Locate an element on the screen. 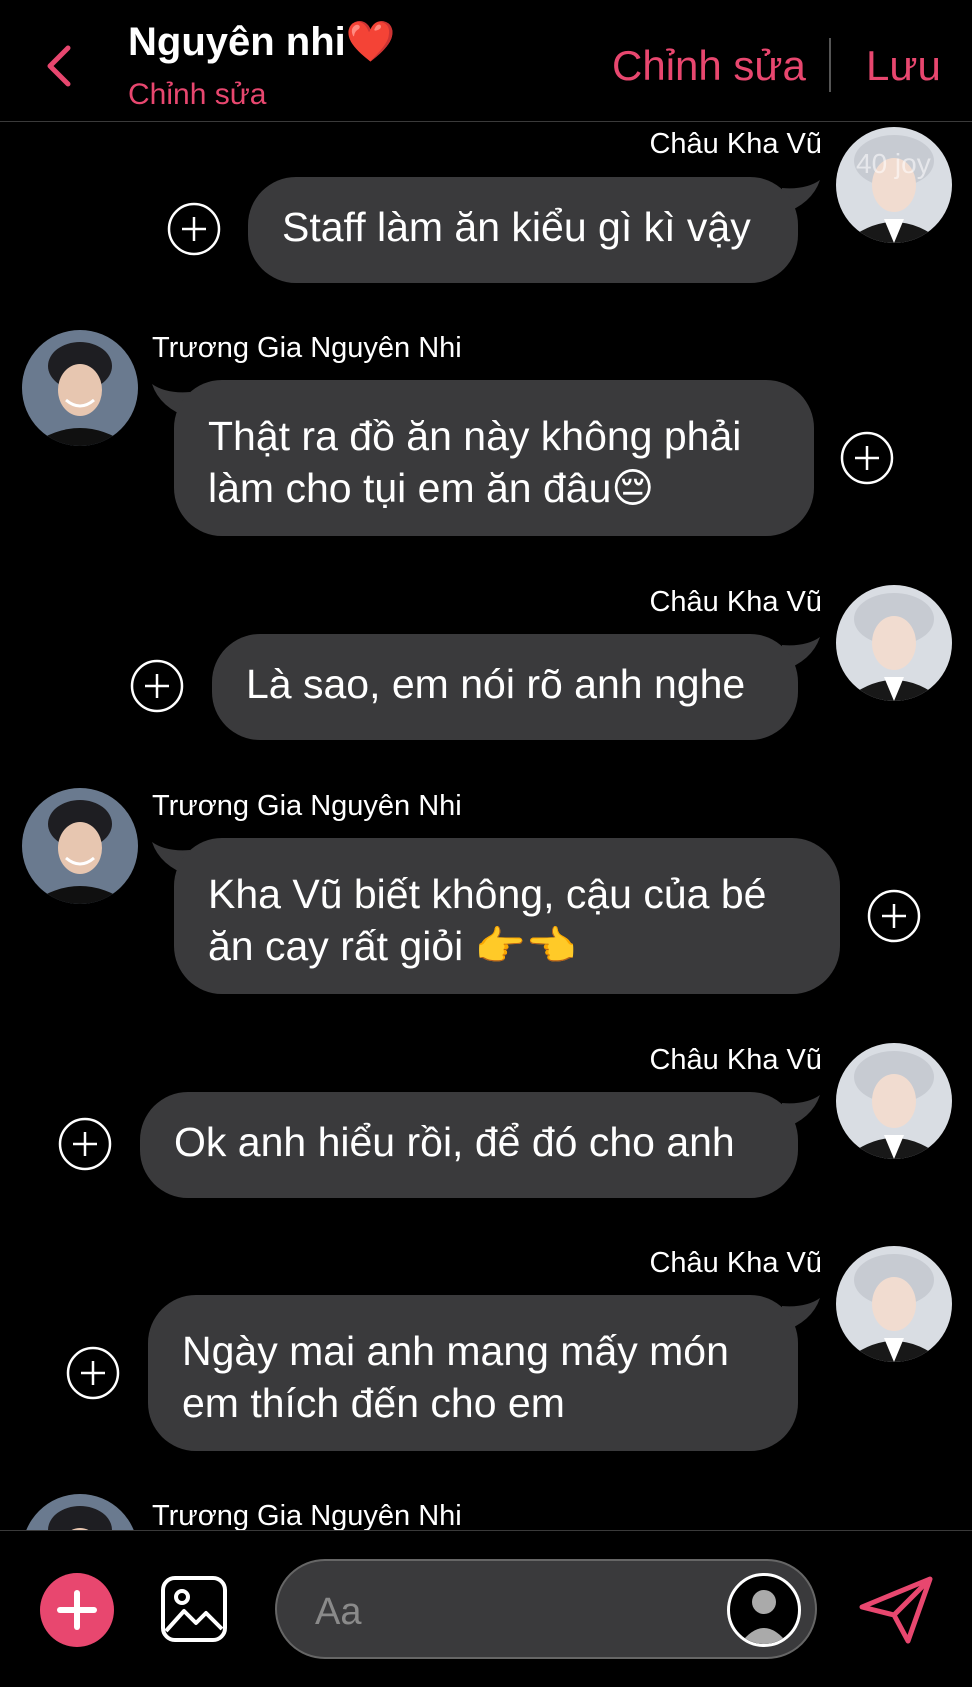 The image size is (972, 1687). chat-title: Nguyên nhi❤️ is located at coordinates (262, 41).